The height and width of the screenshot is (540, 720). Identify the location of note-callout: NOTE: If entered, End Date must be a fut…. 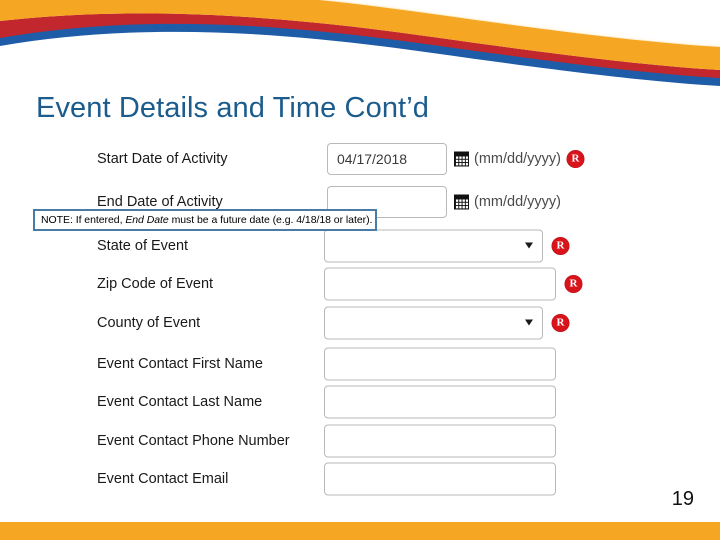
(205, 220).